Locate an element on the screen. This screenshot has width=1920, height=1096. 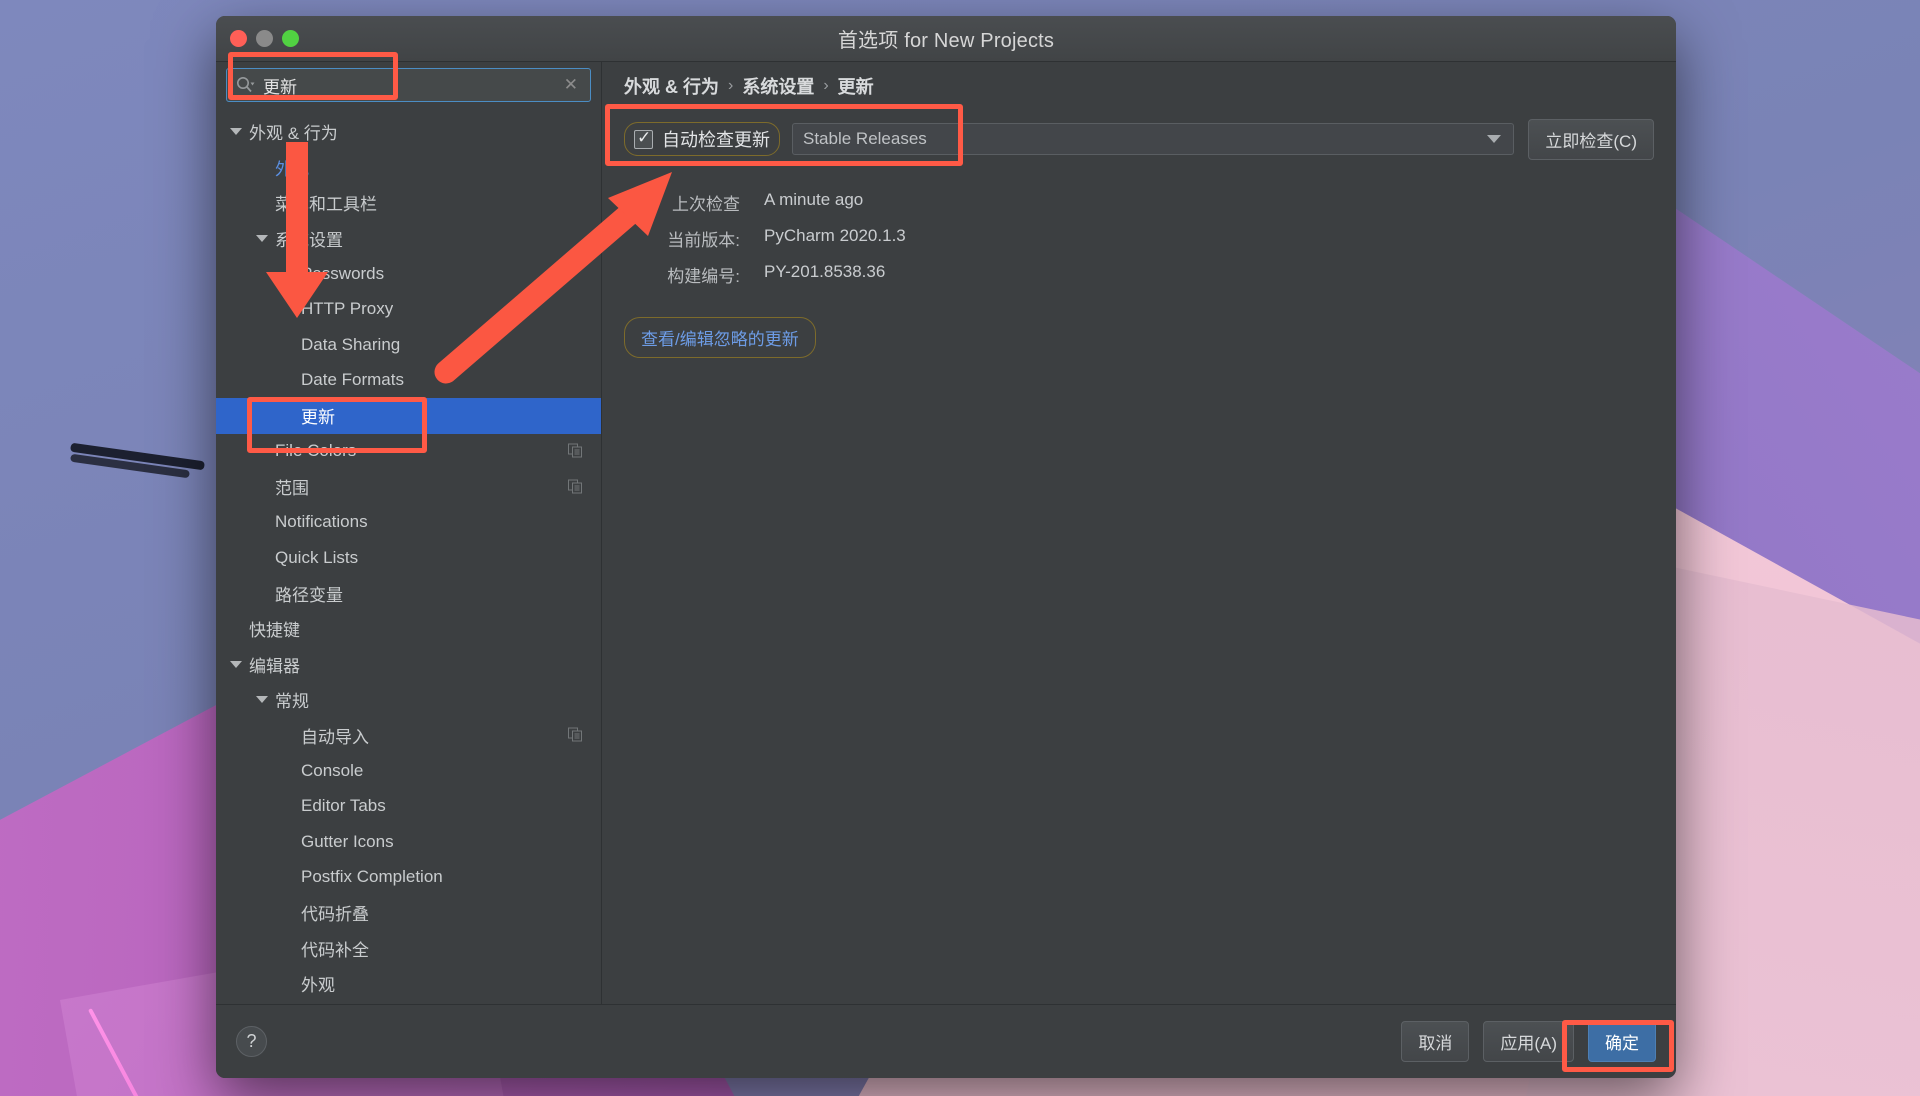
info-value: PY-201.8538.36 is located at coordinates (825, 271).